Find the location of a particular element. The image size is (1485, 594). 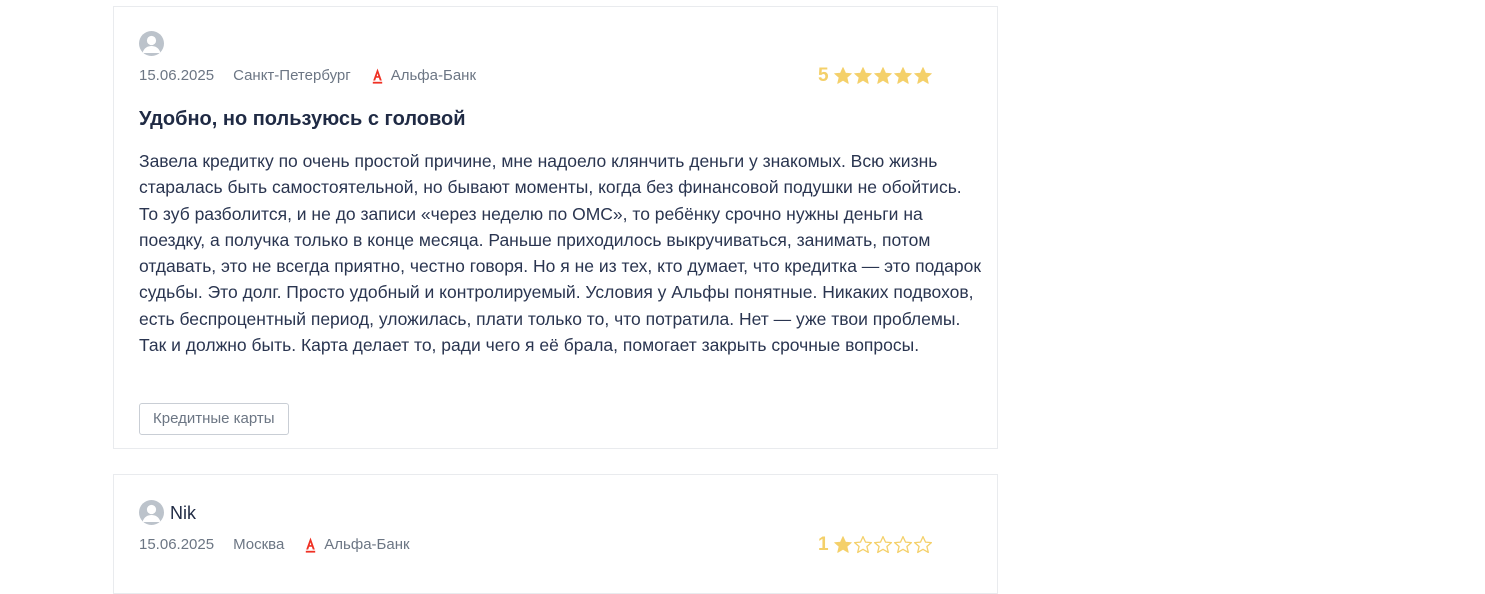

review-meta: 15.06.2025 Санкт-Петербург Альфа-Банк is located at coordinates (307, 75).